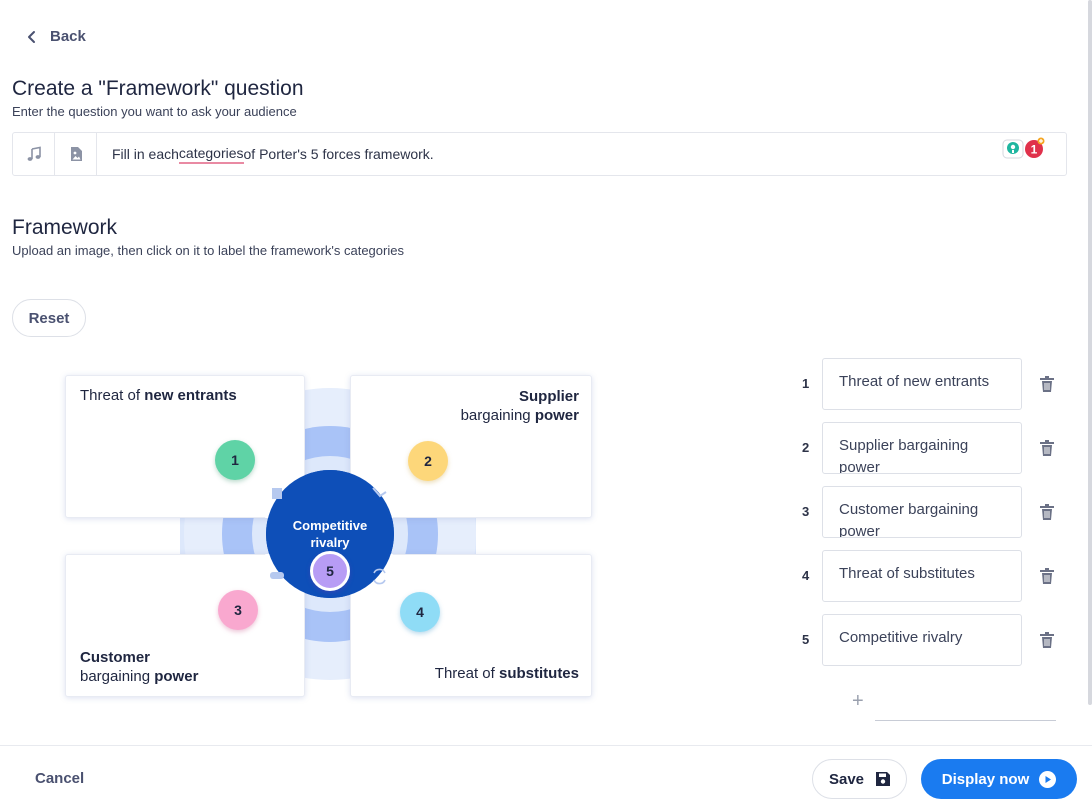 The width and height of the screenshot is (1092, 801). I want to click on page-title: Create a "Framework" question, so click(158, 88).